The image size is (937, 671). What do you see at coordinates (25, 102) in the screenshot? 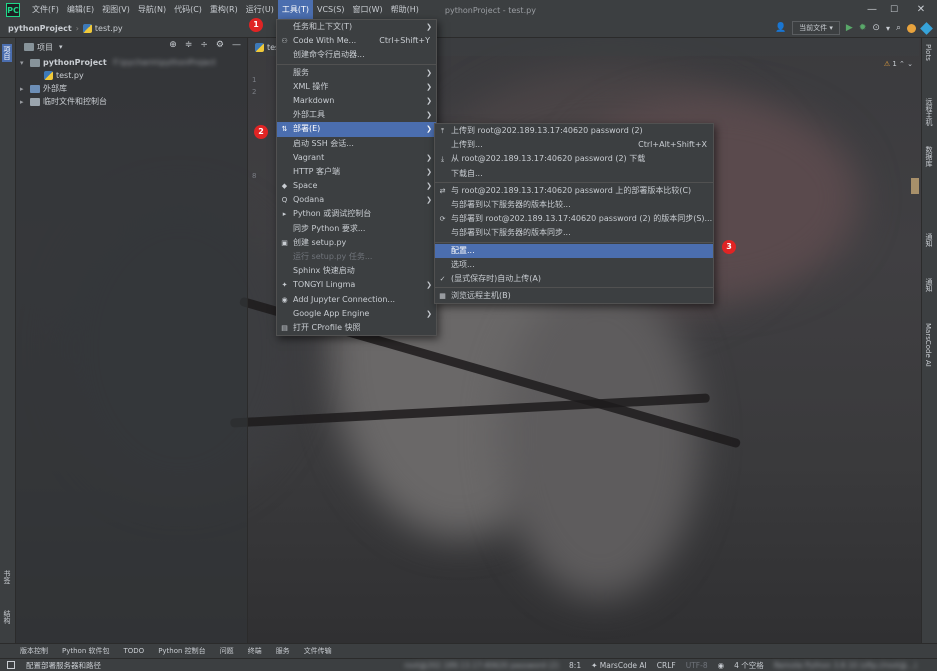
I see `chevron-right-icon: ▸` at bounding box center [25, 102].